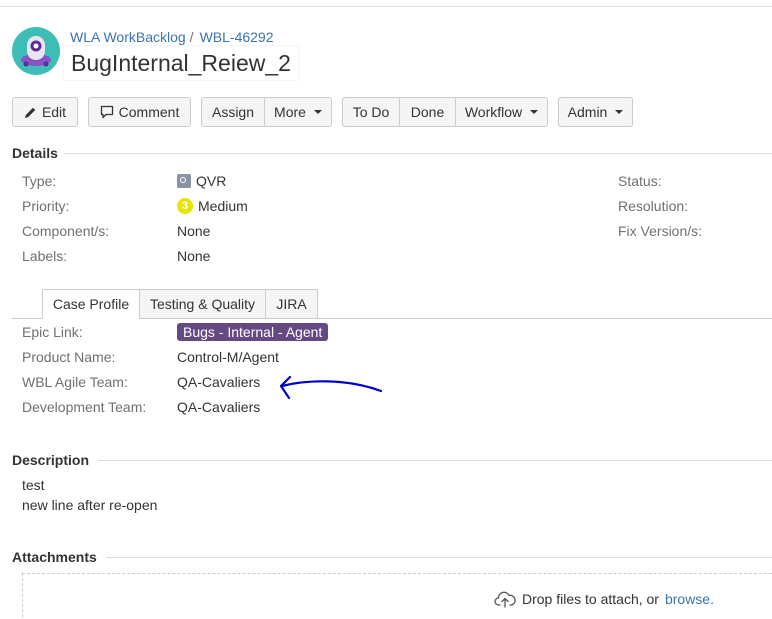  I want to click on agile-team-value: QA-Cavaliers, so click(219, 382).